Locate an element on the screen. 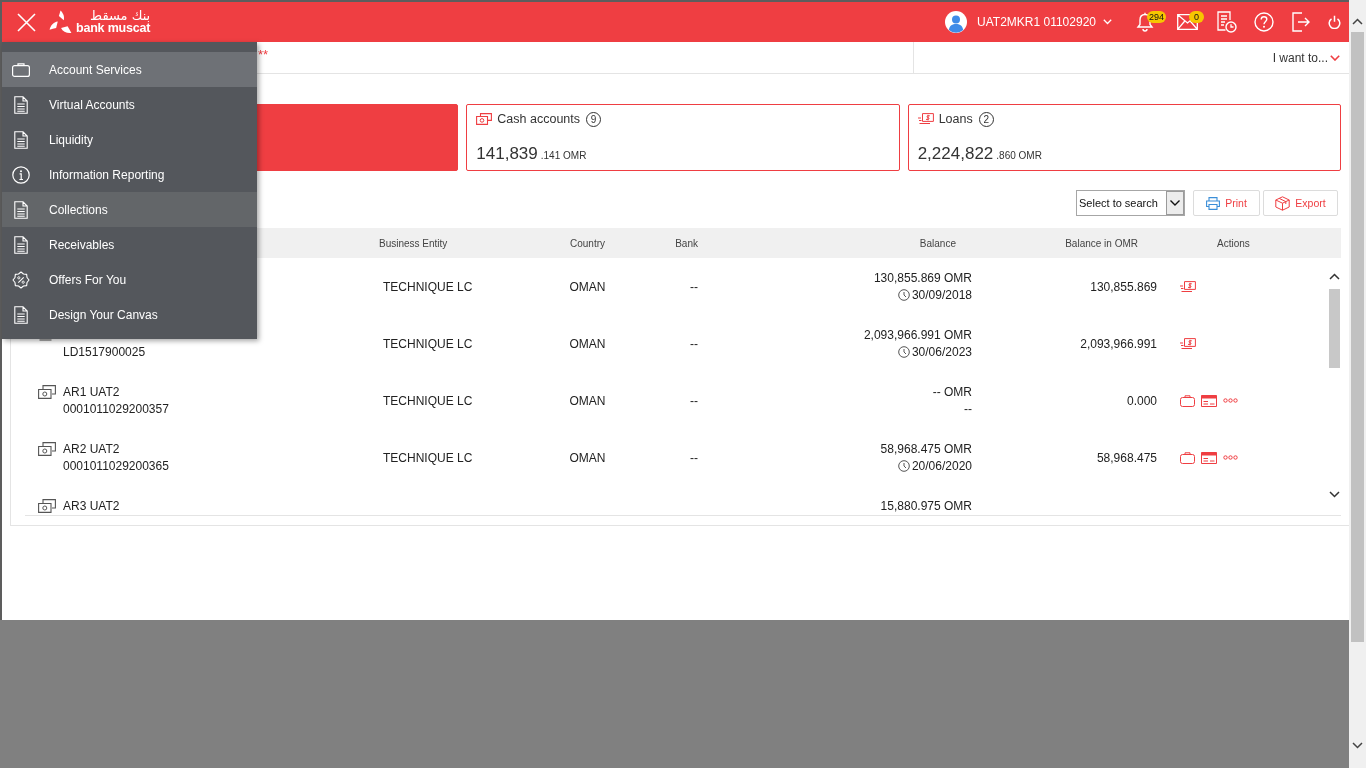 The image size is (1366, 768). menu-item: Account Services is located at coordinates (129, 69).